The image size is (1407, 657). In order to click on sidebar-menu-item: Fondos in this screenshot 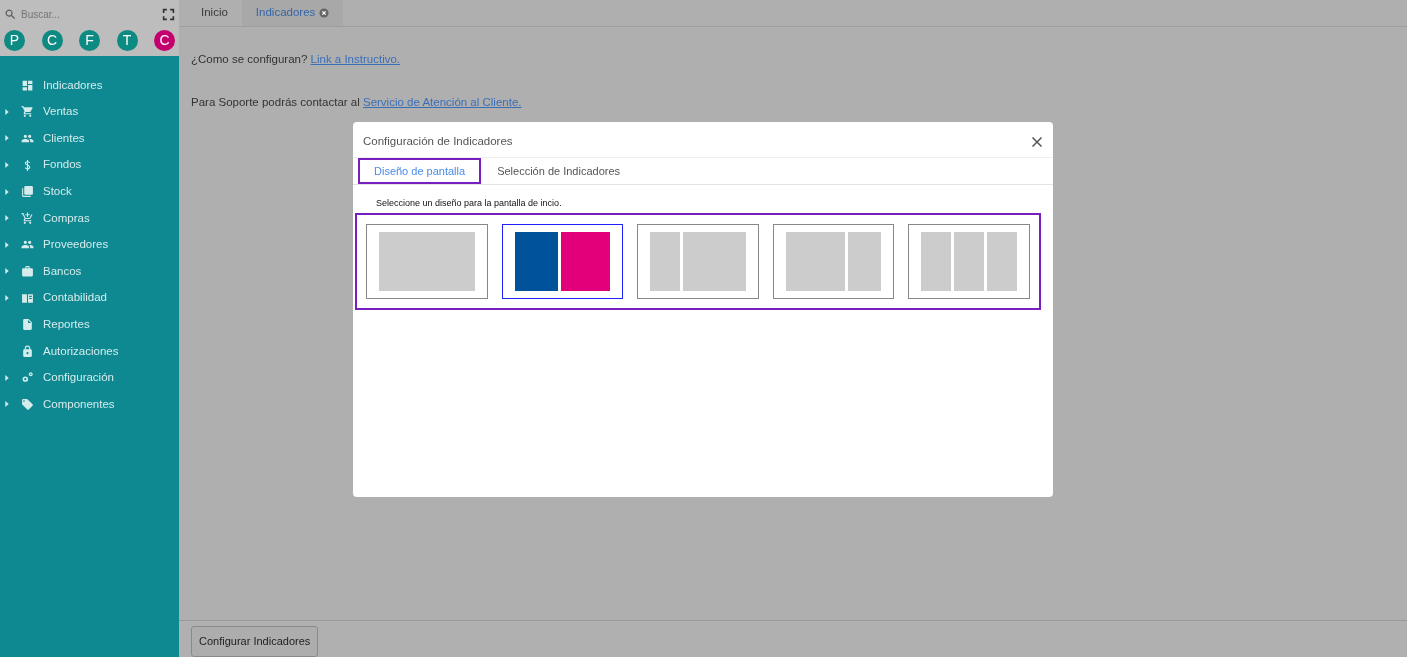, I will do `click(89, 165)`.